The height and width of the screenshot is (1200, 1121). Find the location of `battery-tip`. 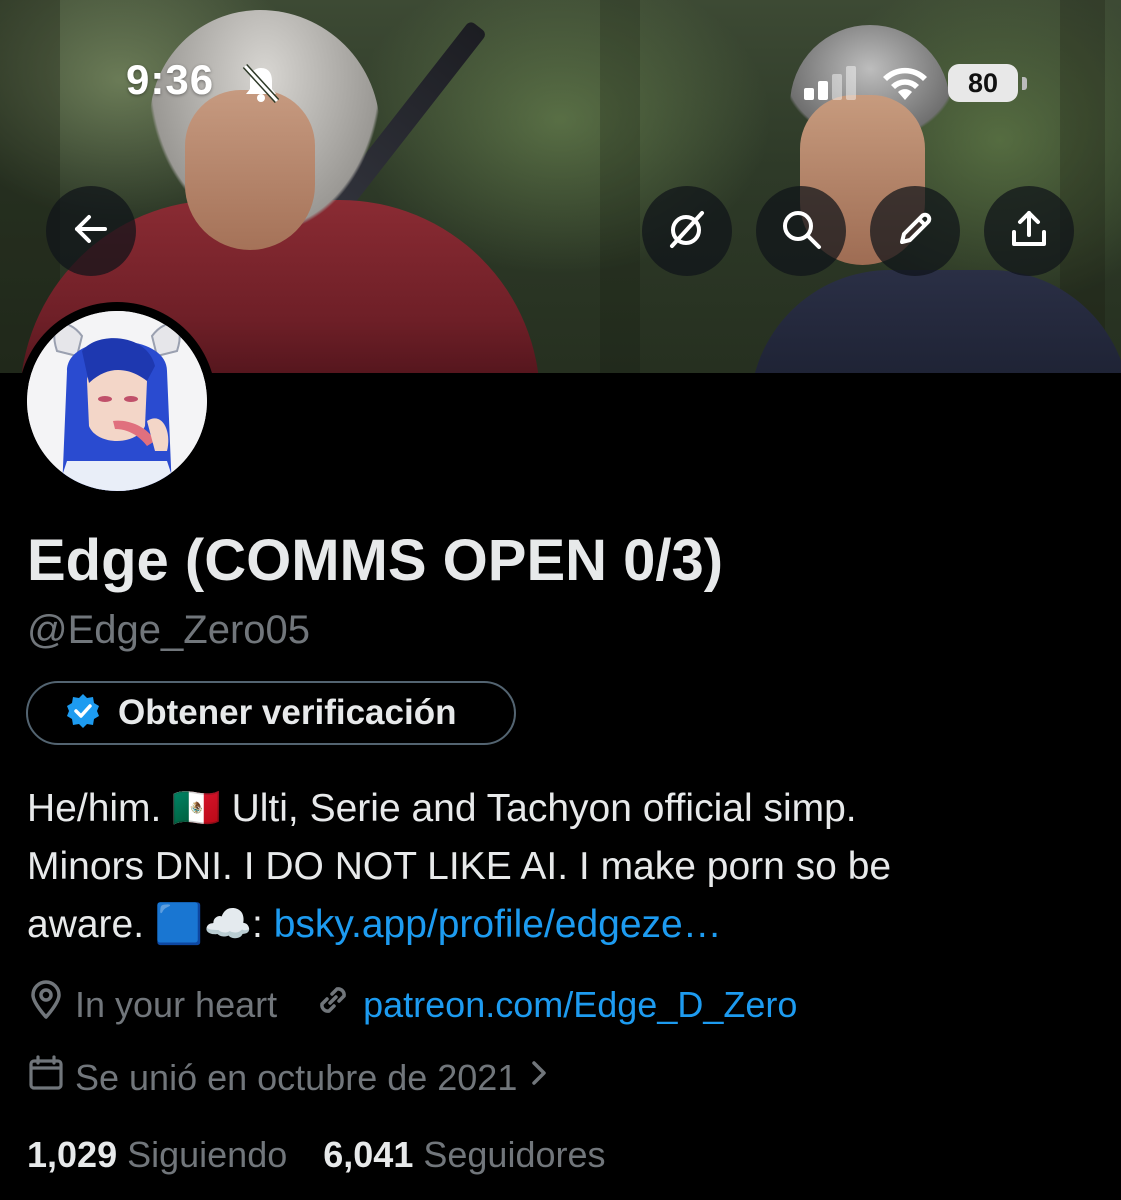

battery-tip is located at coordinates (1024, 83).